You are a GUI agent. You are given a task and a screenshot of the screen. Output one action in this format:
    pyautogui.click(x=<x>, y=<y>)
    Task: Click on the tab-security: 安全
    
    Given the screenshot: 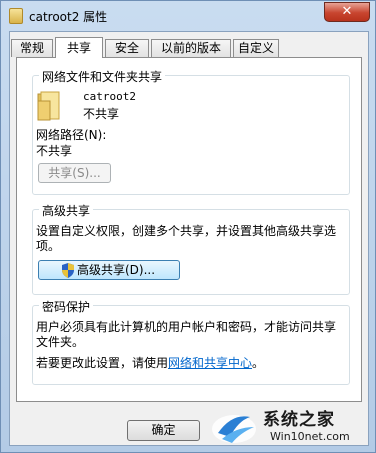 What is the action you would take?
    pyautogui.click(x=127, y=48)
    